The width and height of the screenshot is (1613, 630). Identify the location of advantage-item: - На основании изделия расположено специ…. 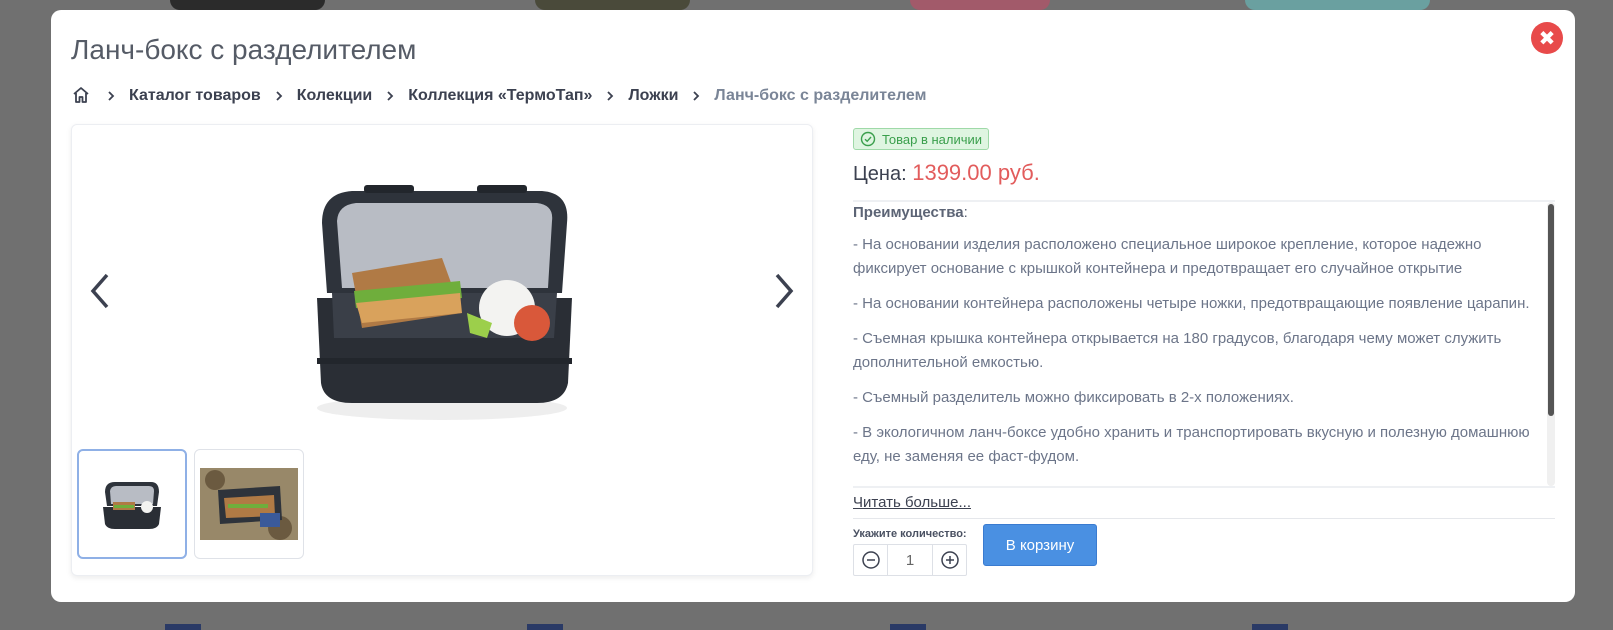
(1167, 256).